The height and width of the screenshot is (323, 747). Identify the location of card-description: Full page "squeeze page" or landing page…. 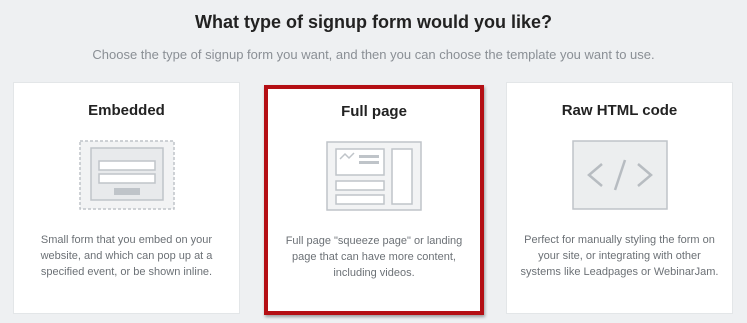
(374, 257).